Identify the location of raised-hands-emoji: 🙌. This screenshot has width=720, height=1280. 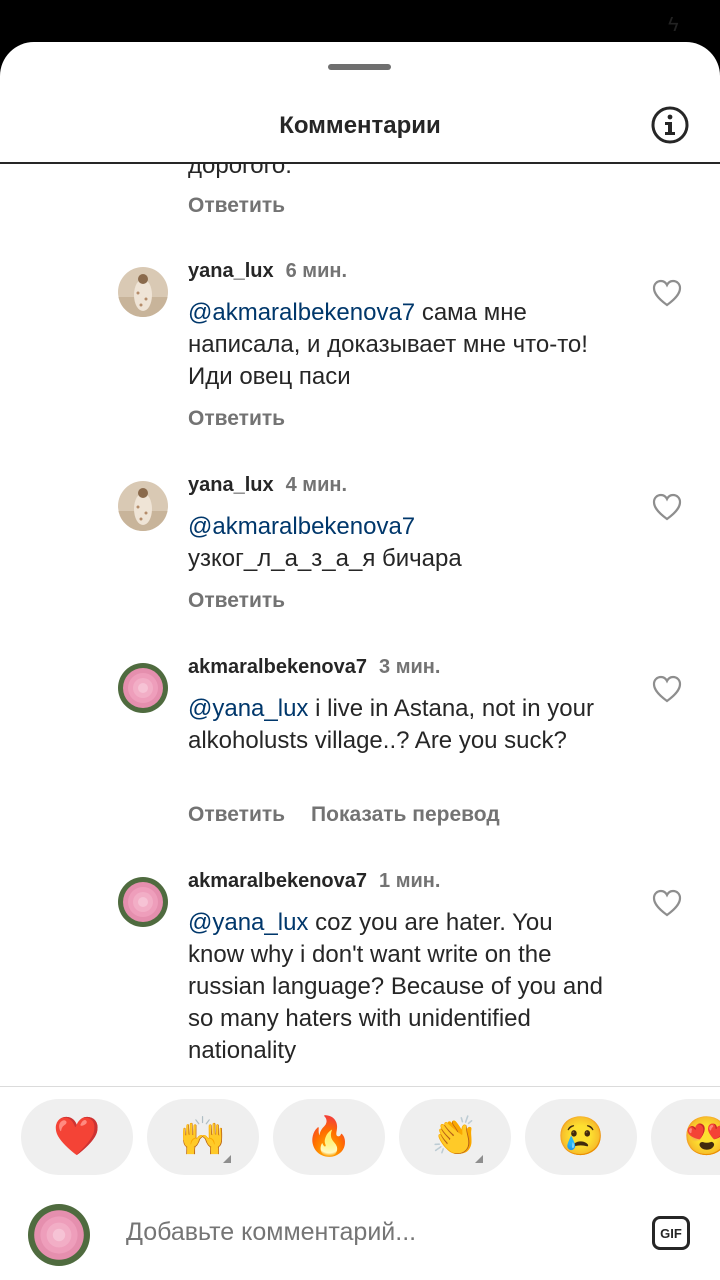
(203, 1137).